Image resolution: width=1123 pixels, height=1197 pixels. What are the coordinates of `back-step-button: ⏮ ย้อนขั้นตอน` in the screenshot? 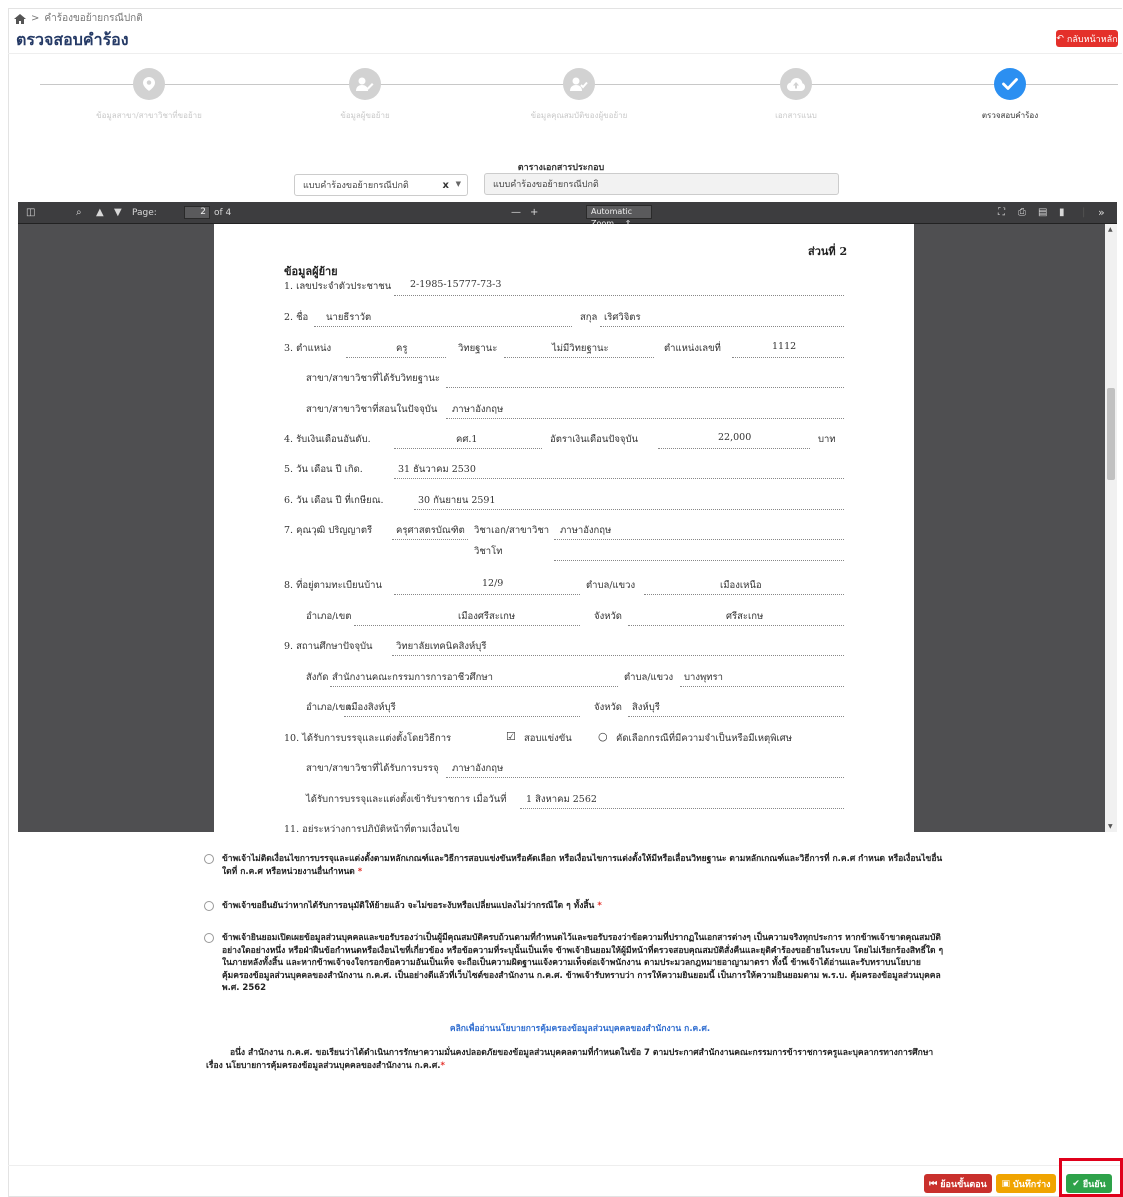 It's located at (958, 1183).